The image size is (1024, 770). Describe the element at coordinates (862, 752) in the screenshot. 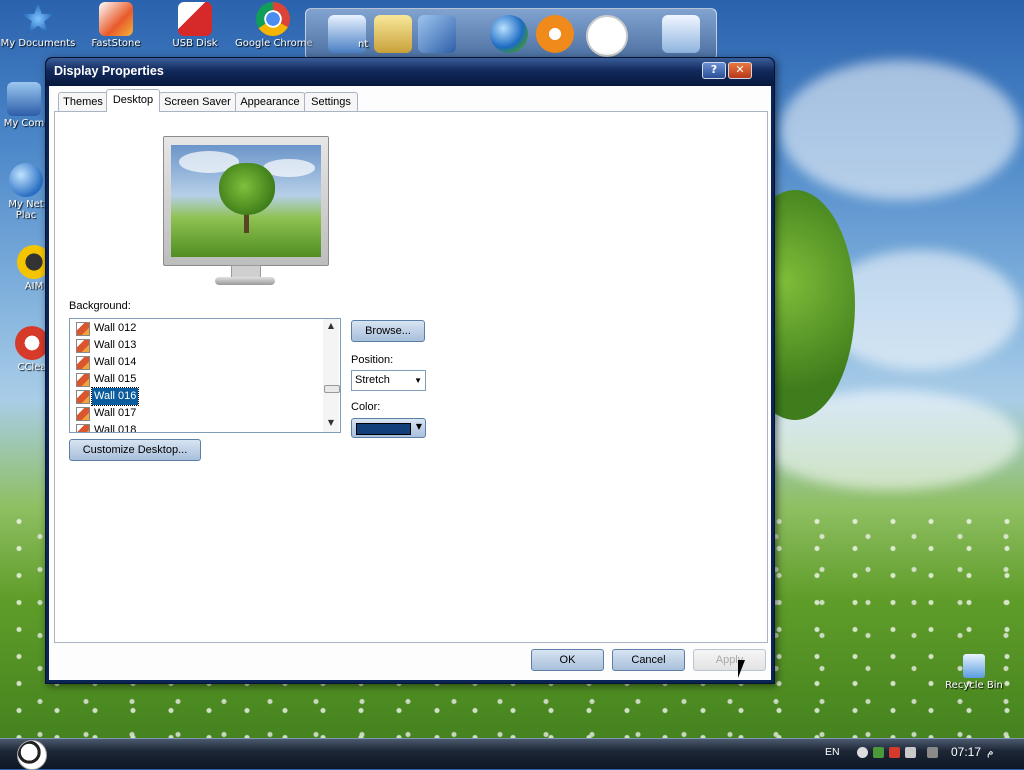

I see `messenger-icon` at that location.